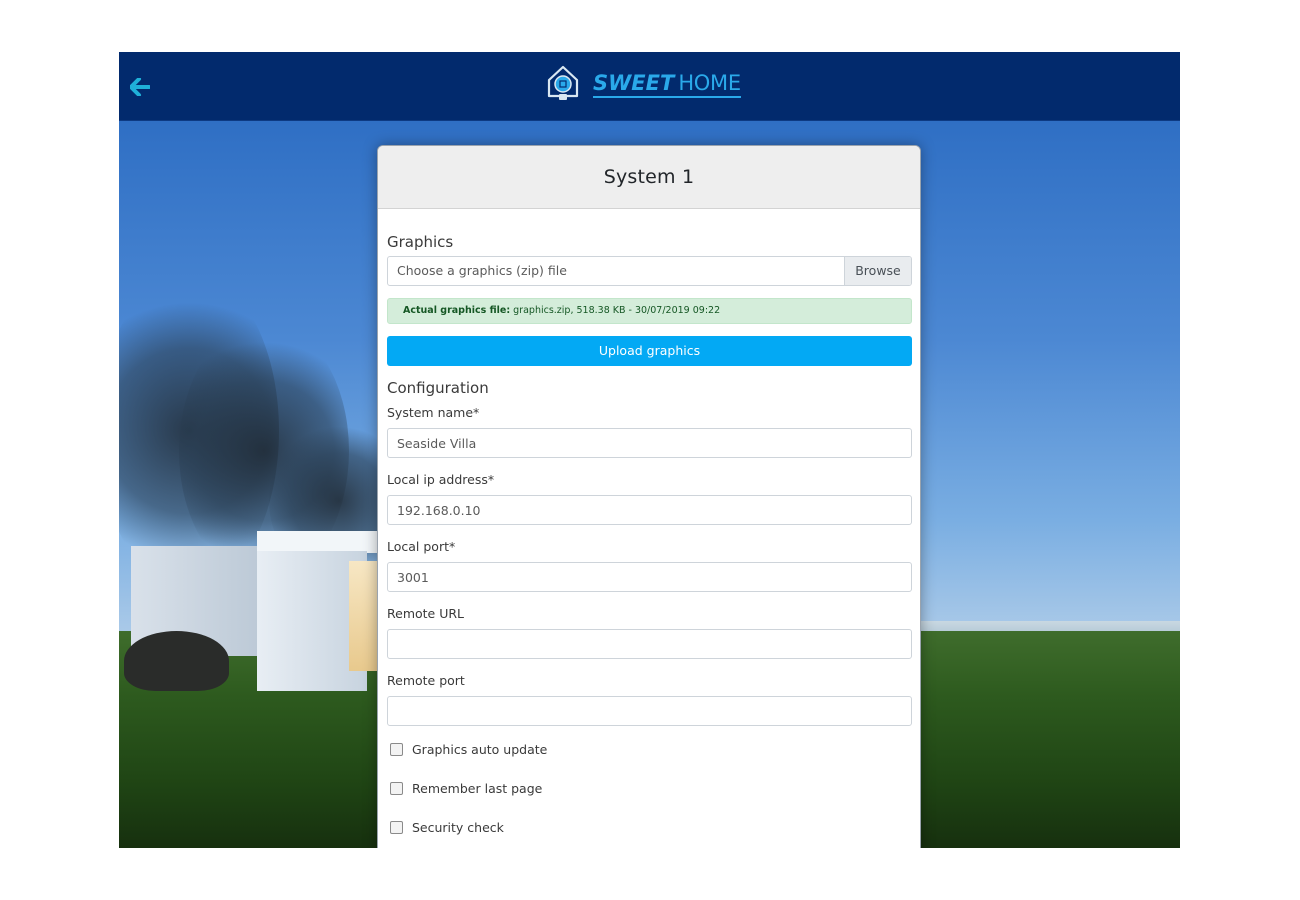 This screenshot has width=1300, height=900. I want to click on checkbox-label: Graphics auto update, so click(480, 749).